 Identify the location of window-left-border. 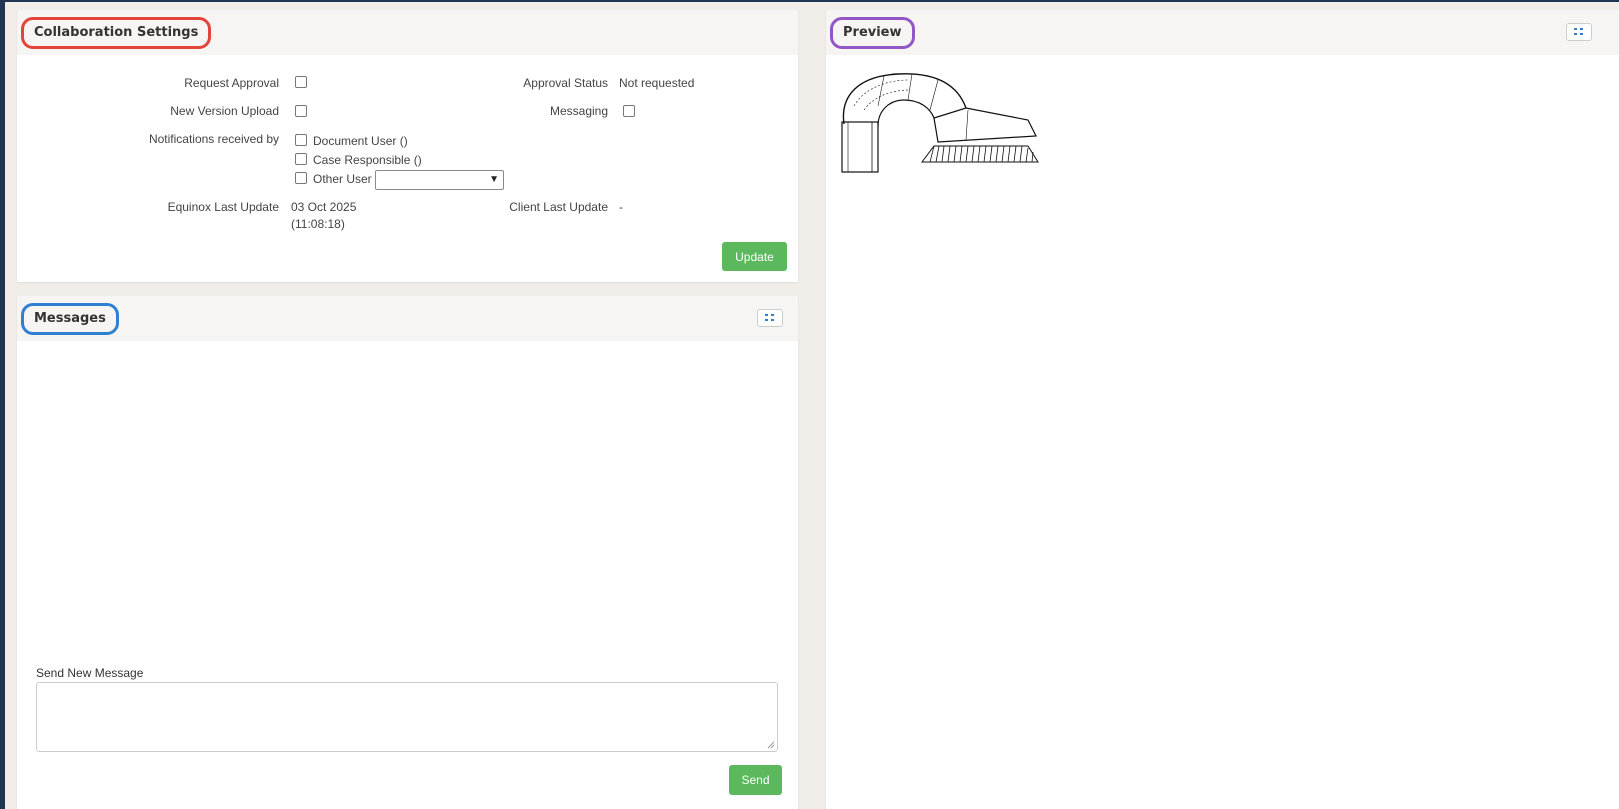
(2, 404).